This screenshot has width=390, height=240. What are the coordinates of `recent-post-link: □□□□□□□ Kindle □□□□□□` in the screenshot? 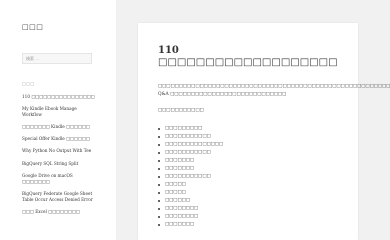 It's located at (59, 127).